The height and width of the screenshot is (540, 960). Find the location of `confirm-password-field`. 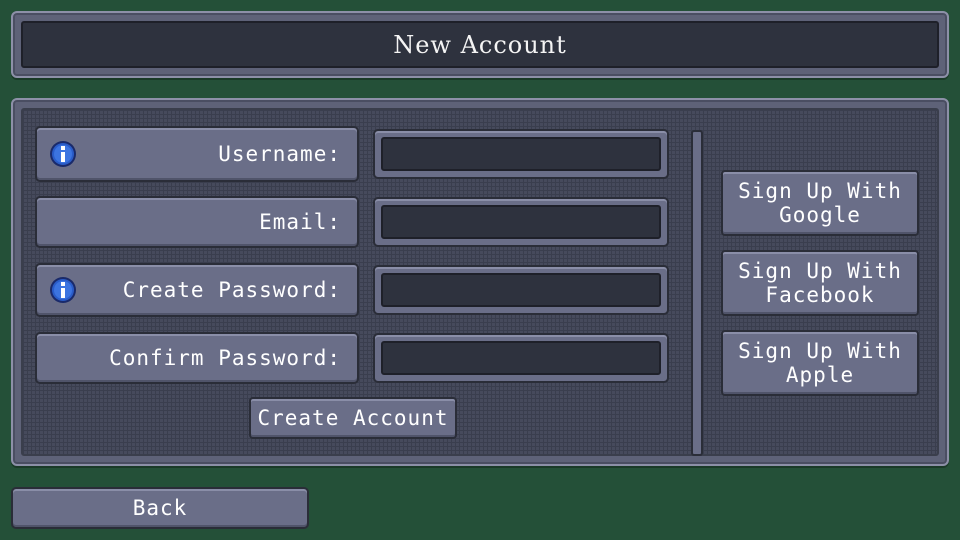

confirm-password-field is located at coordinates (521, 358).